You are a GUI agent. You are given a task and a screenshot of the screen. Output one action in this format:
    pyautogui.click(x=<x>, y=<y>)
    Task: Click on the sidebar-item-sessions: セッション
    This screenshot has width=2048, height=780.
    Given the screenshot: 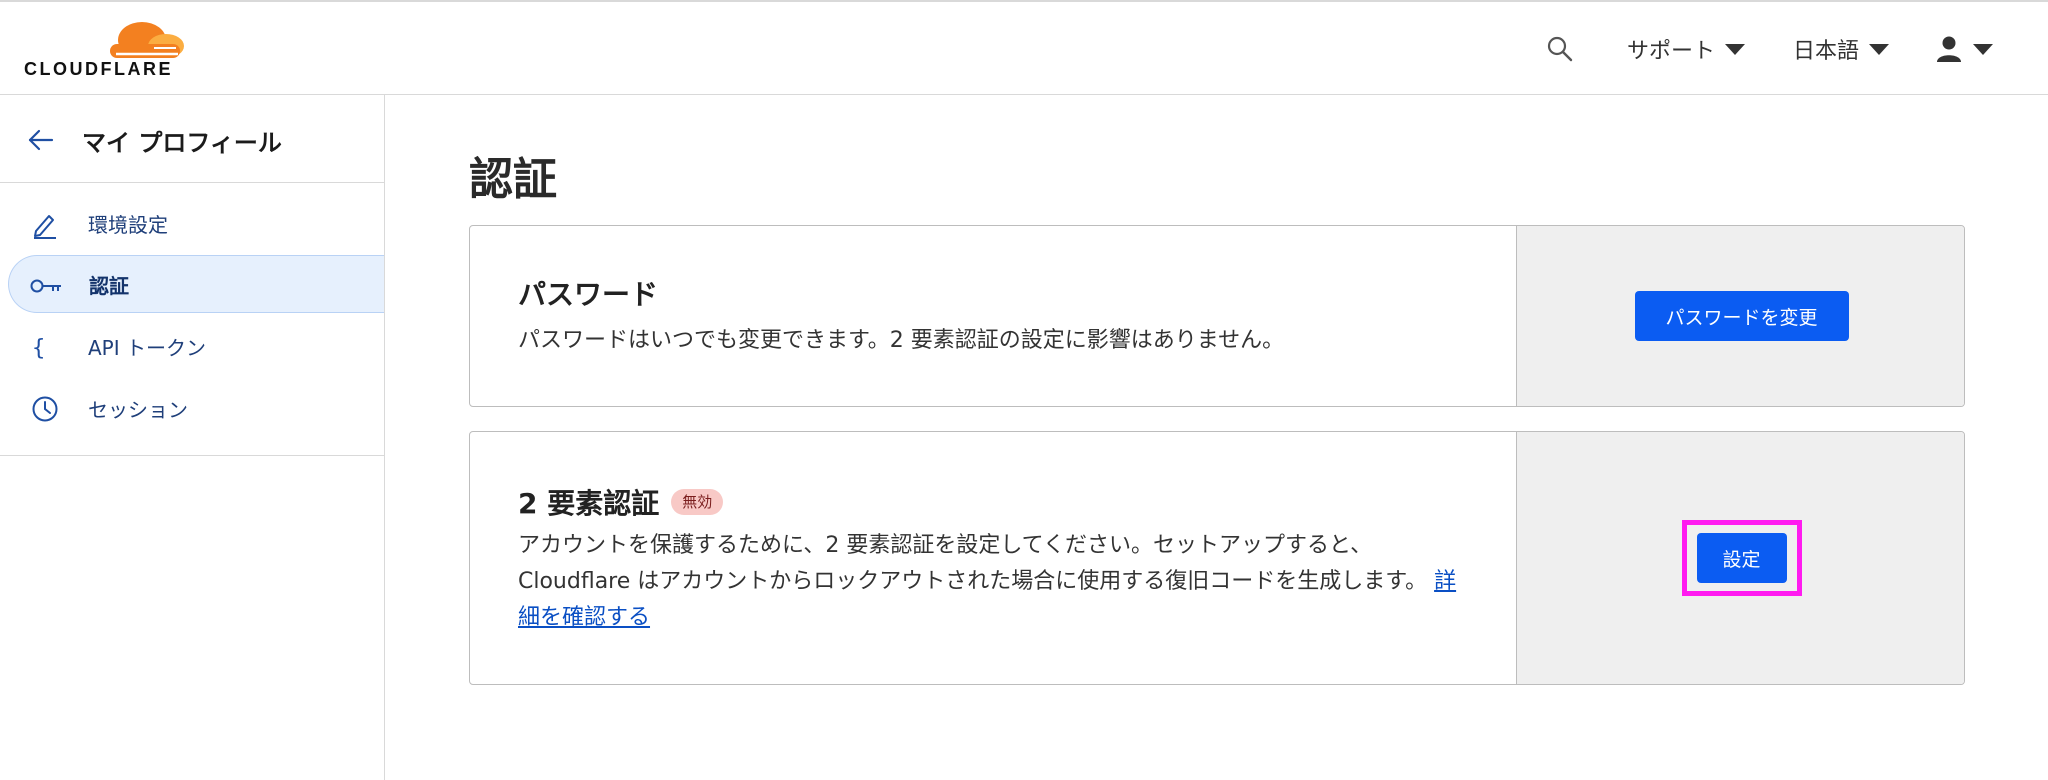 What is the action you would take?
    pyautogui.click(x=196, y=408)
    